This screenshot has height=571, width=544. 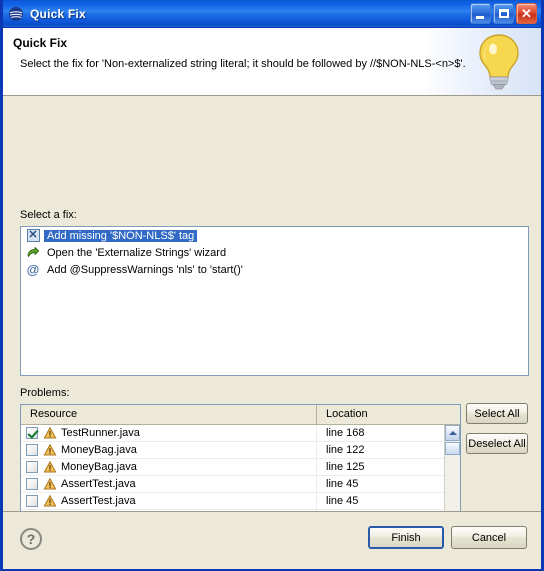 I want to click on eclipse-icon, so click(x=16, y=14).